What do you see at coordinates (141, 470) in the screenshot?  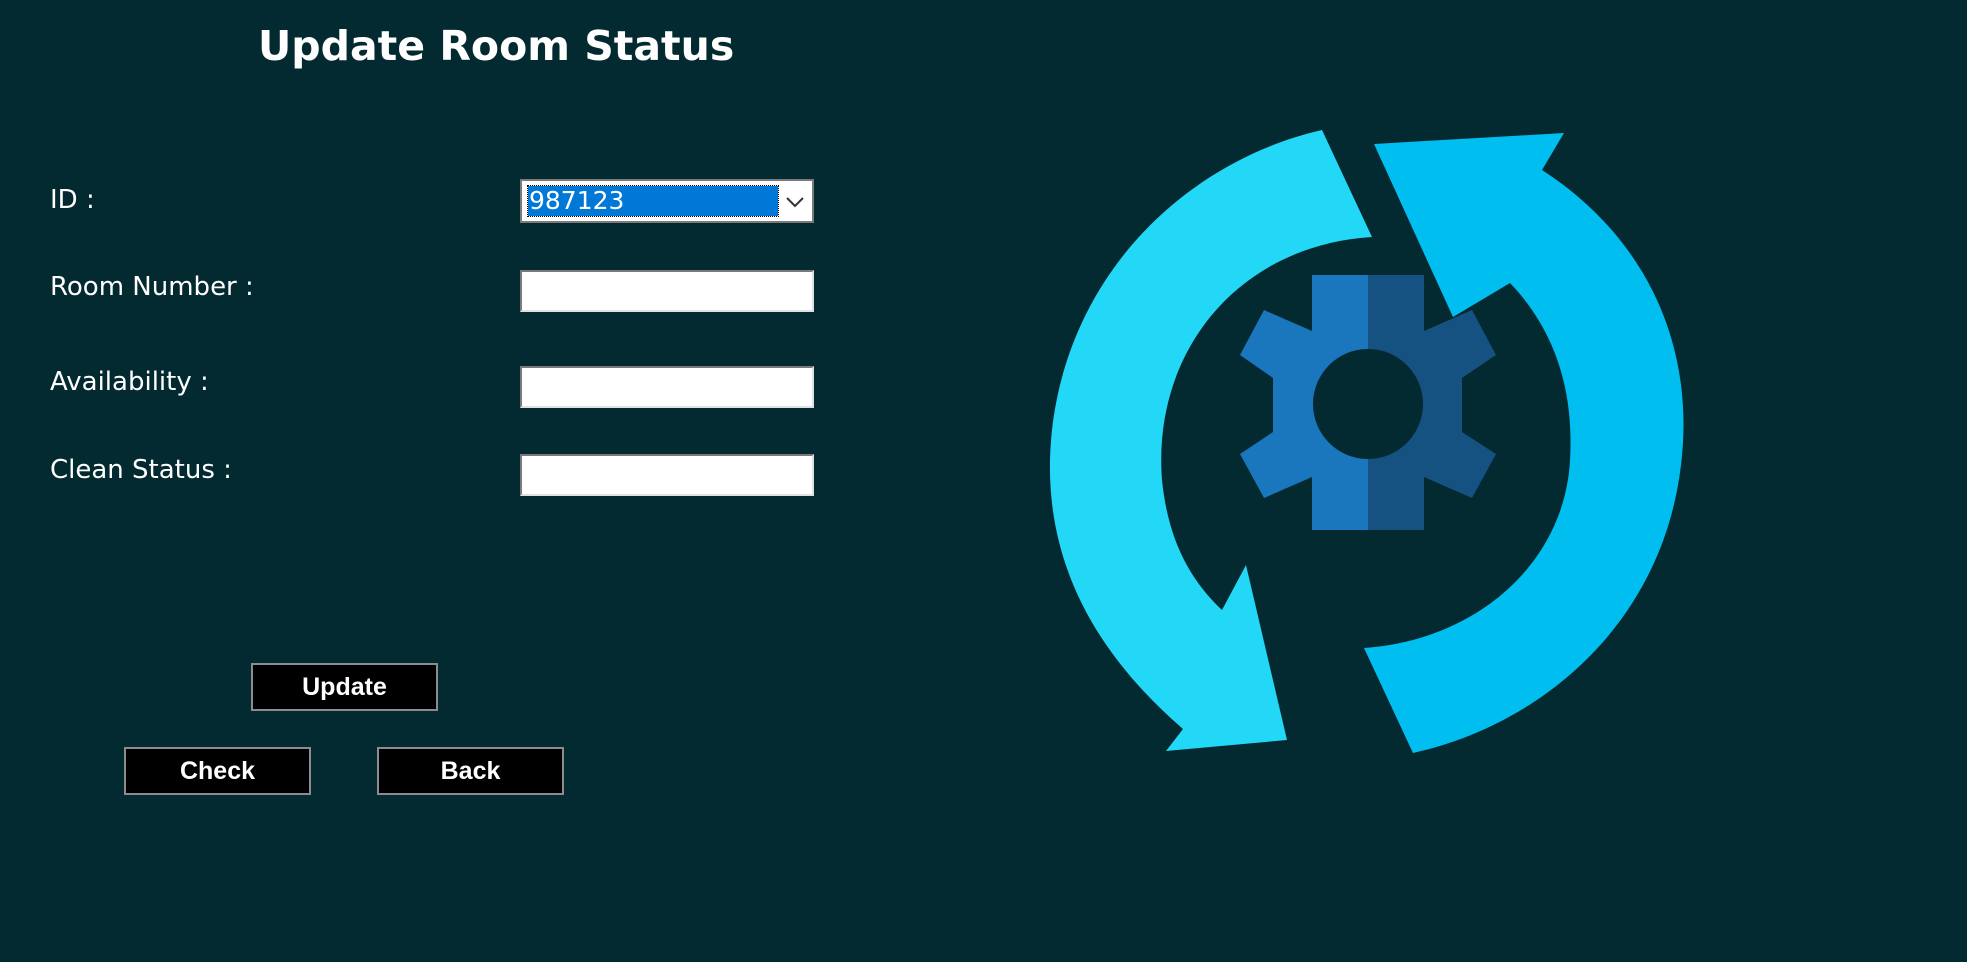 I see `clean-status-label: Clean Status :` at bounding box center [141, 470].